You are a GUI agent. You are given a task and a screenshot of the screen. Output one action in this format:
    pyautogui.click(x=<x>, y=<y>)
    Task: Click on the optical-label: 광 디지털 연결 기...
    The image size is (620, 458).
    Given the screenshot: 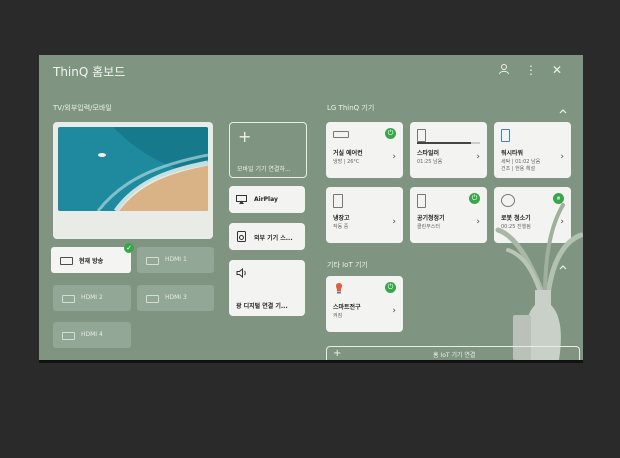 What is the action you would take?
    pyautogui.click(x=262, y=306)
    